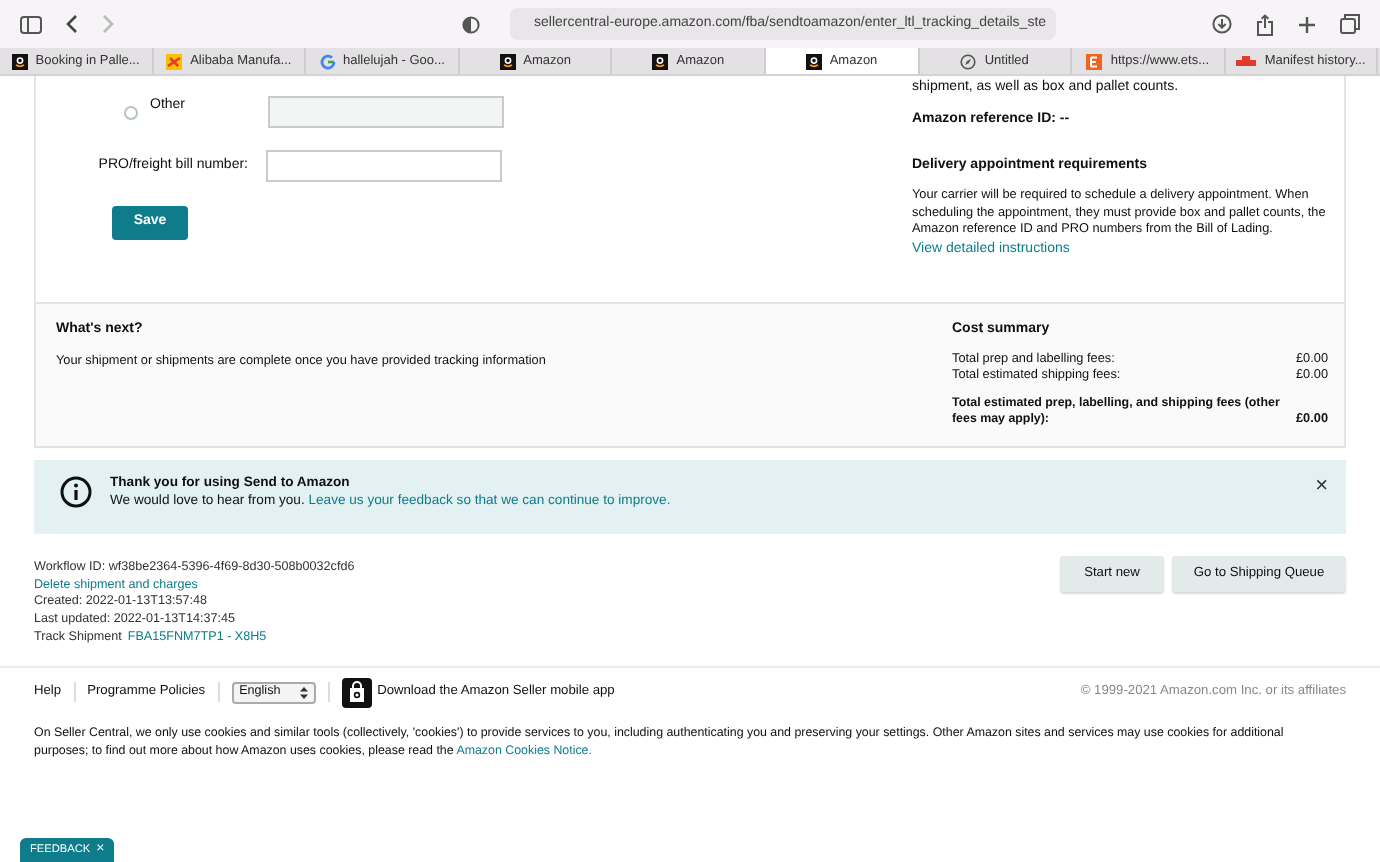  What do you see at coordinates (1222, 24) in the screenshot?
I see `download-icon` at bounding box center [1222, 24].